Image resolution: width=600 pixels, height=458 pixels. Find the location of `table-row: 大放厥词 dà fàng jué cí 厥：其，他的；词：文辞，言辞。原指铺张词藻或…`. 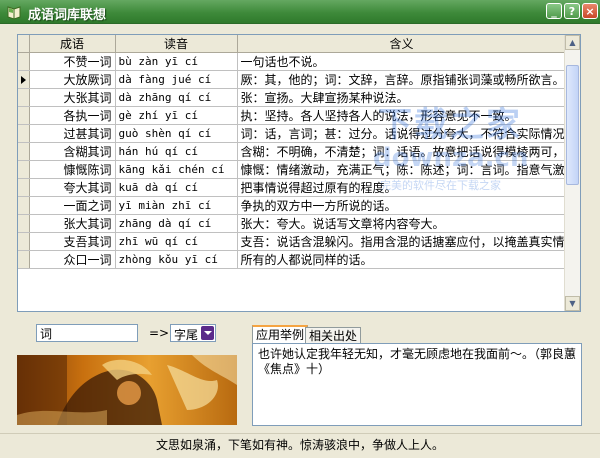

table-row: 大放厥词 dà fàng jué cí 厥：其，他的；词：文辞，言辞。原指铺张词藻或… is located at coordinates (292, 79).